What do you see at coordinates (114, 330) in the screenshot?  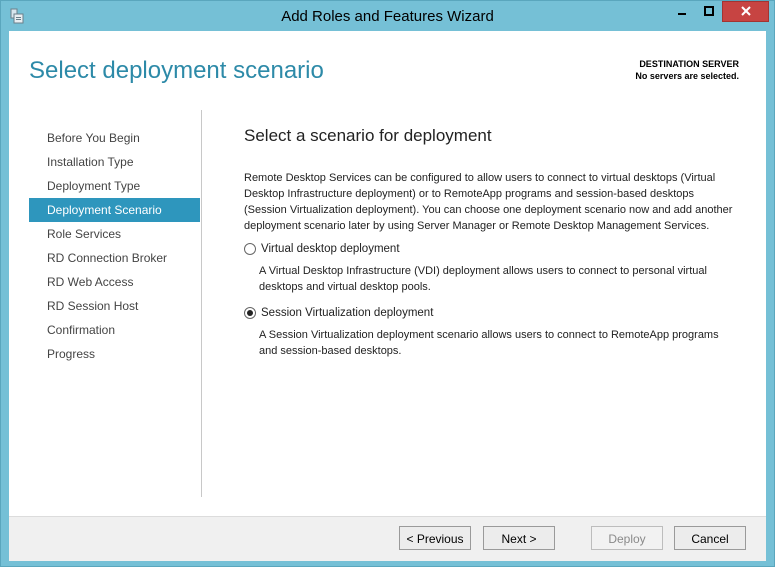 I see `nav-item-confirmation: Confirmation` at bounding box center [114, 330].